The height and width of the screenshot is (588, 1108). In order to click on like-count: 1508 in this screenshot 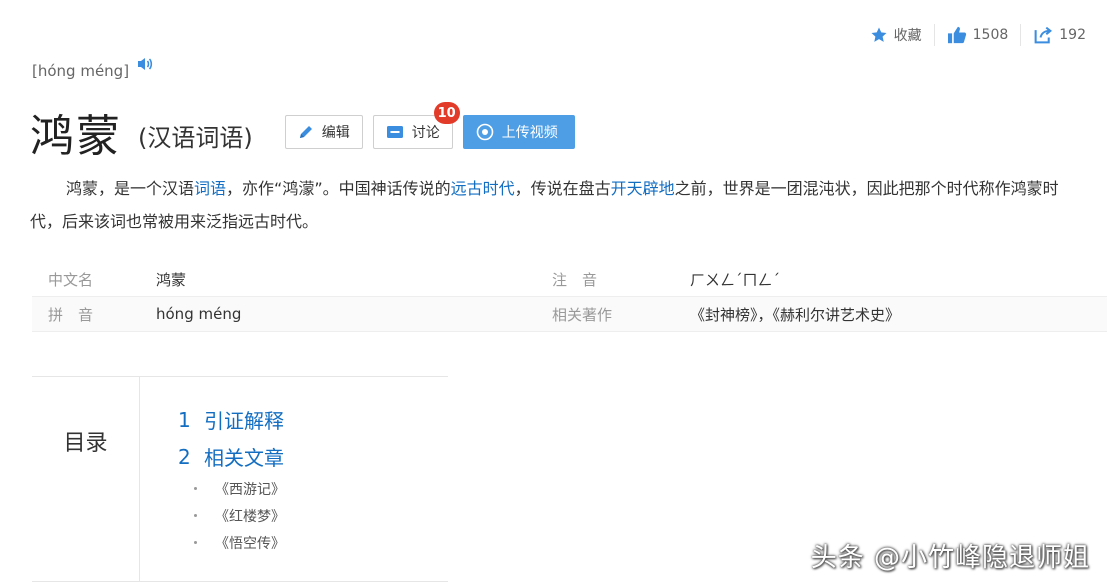, I will do `click(990, 35)`.